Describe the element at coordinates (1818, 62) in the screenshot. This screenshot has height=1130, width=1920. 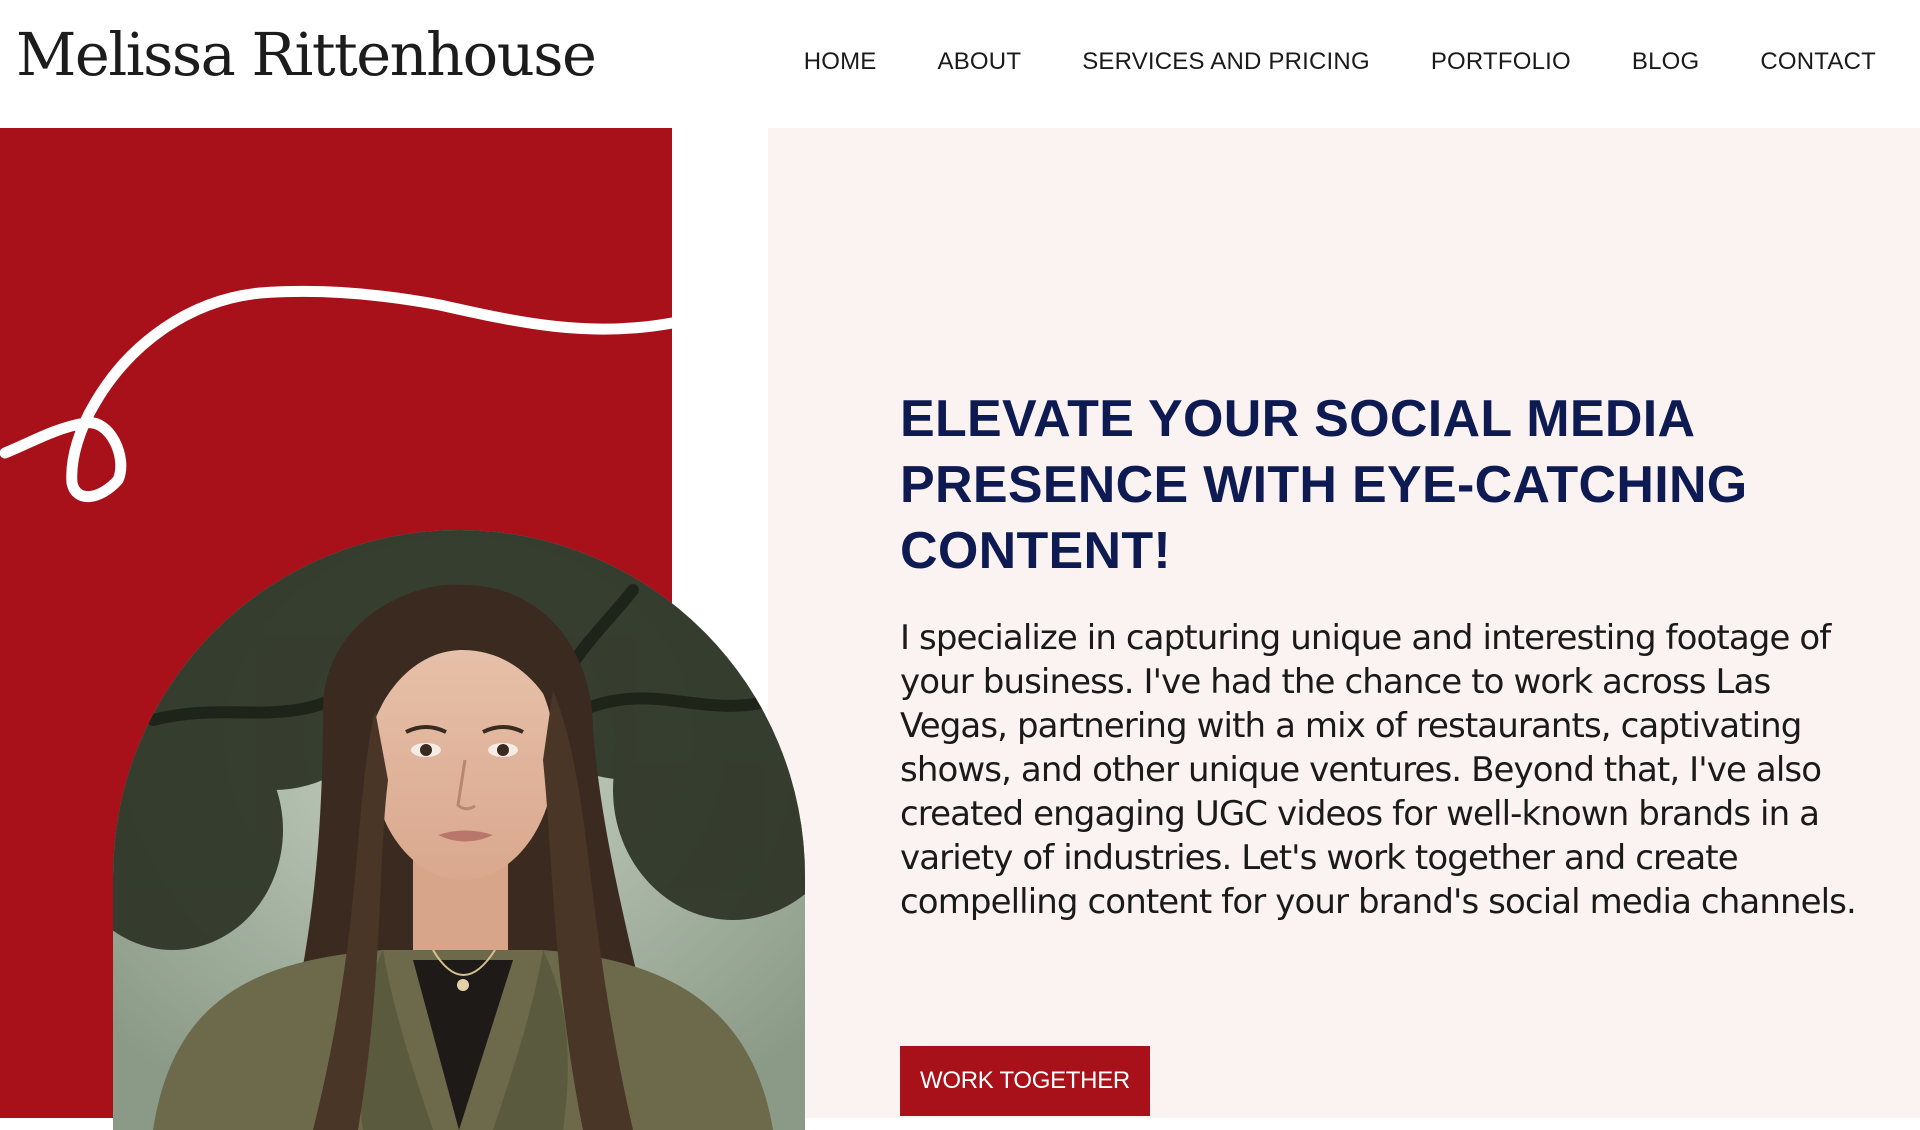
I see `nav-item-contact: CONTACT` at that location.